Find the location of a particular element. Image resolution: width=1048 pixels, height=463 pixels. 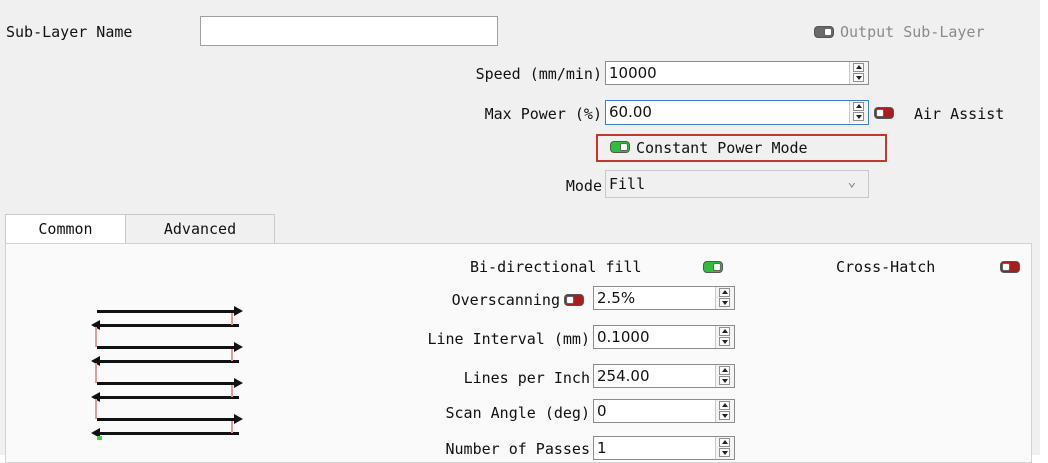

air-assist-label: Air Assist is located at coordinates (959, 114).